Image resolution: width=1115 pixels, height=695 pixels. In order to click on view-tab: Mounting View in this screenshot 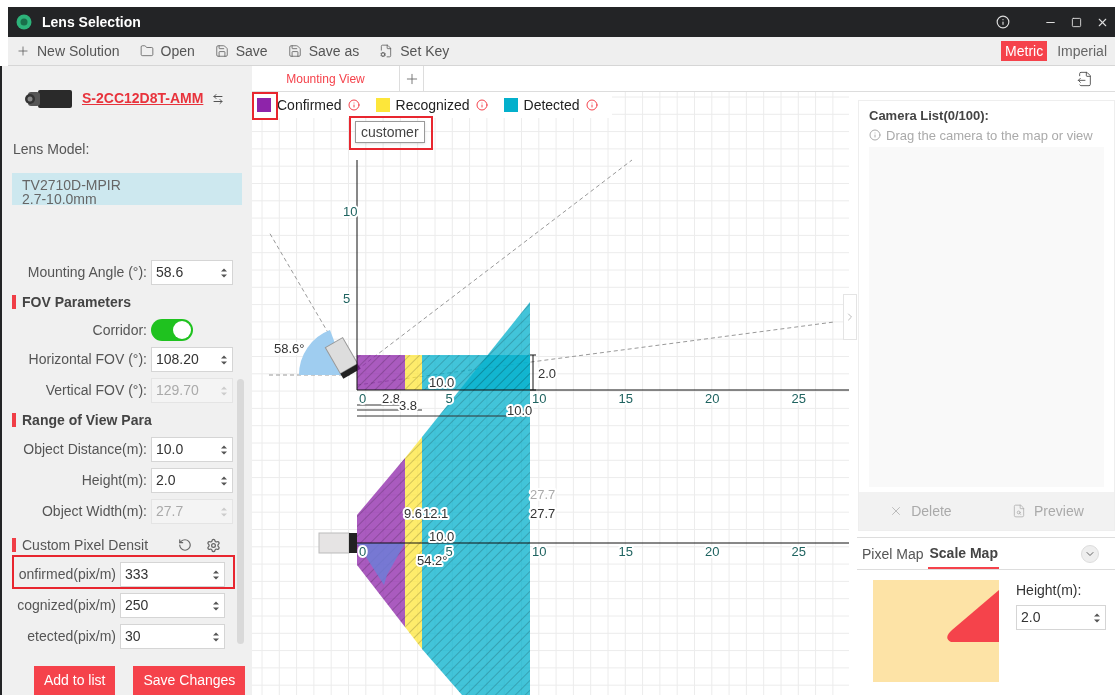, I will do `click(326, 78)`.